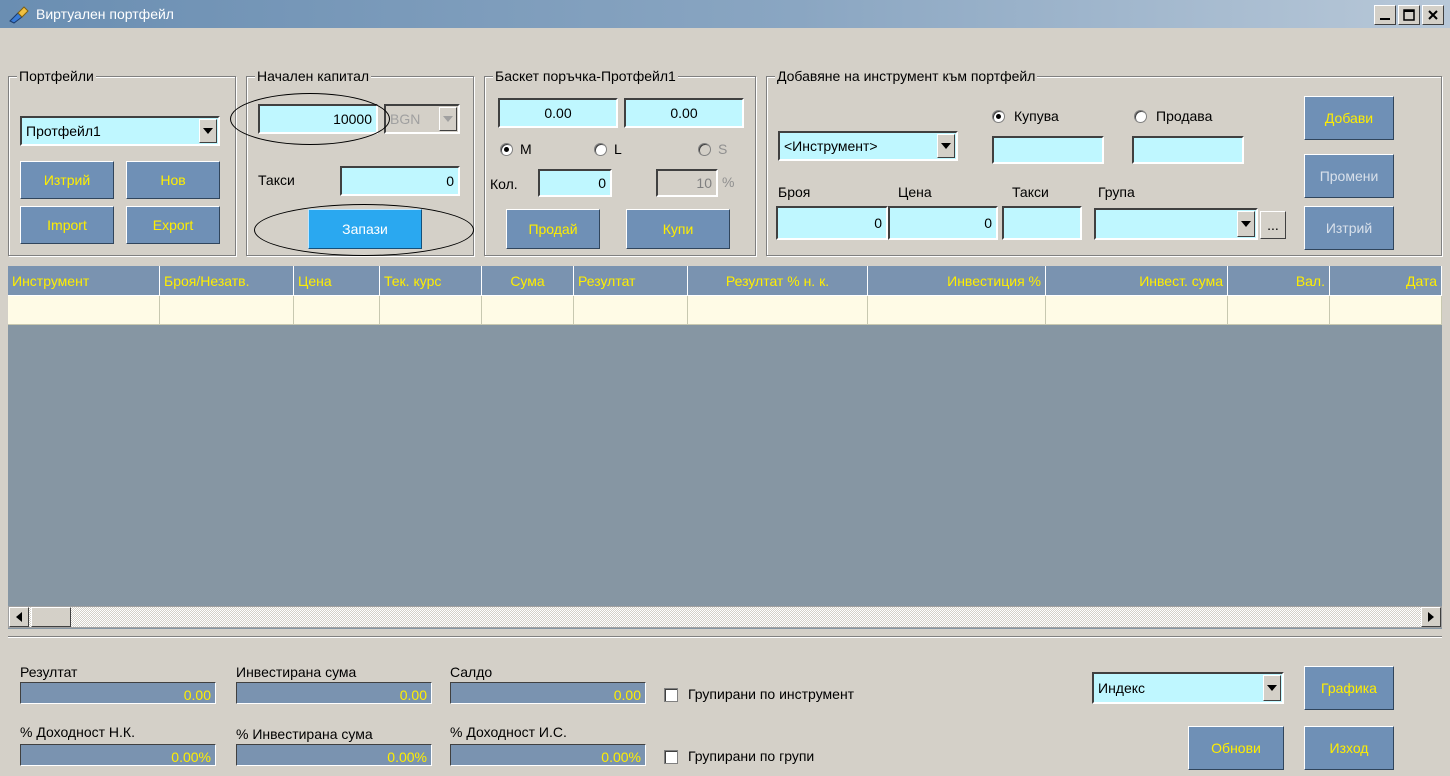  Describe the element at coordinates (548, 755) in the screenshot. I see `yield-is-value: 0.00%` at that location.